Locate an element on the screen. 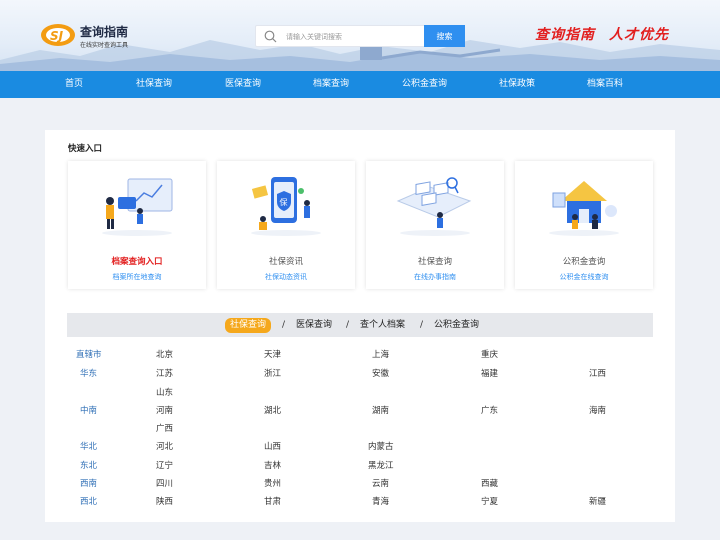 The image size is (720, 540). card-archive-entry: 档案查询入口 档案所在地查询 is located at coordinates (137, 225).